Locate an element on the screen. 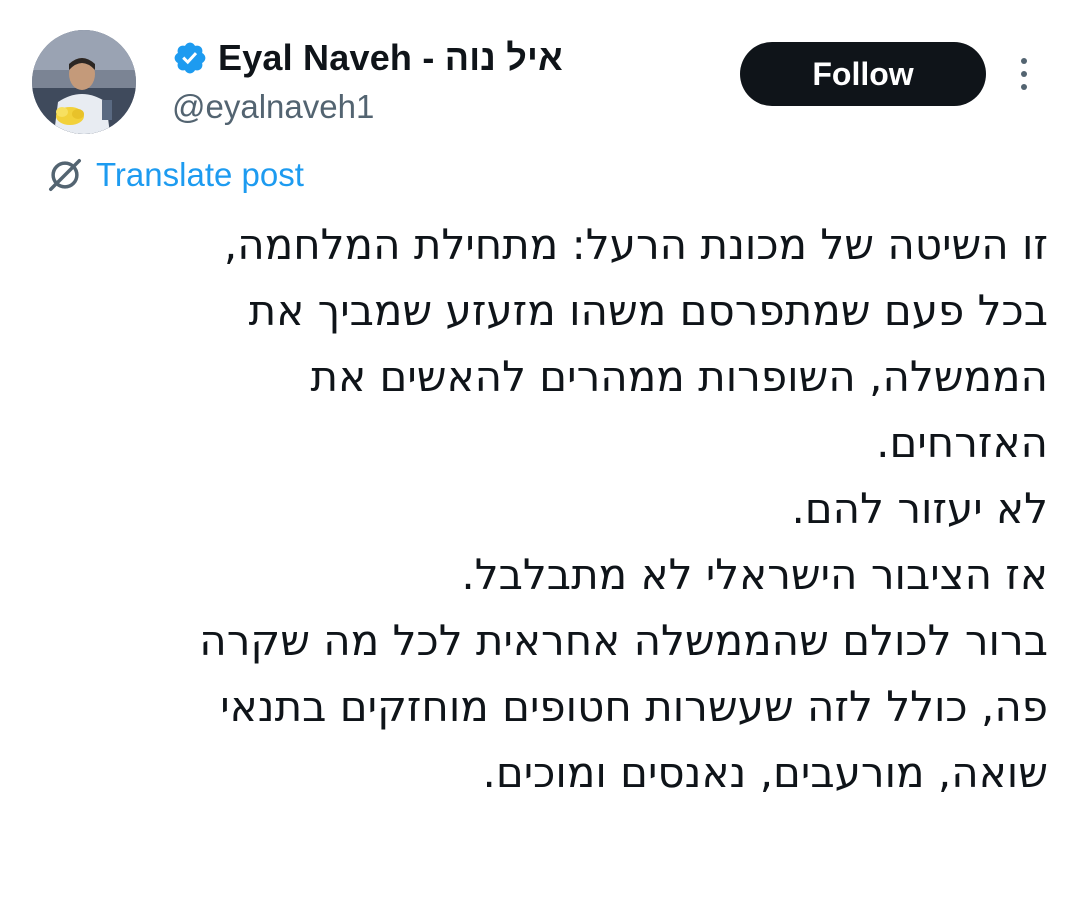 This screenshot has width=1080, height=900. translate-post-button: Translate post is located at coordinates (175, 175).